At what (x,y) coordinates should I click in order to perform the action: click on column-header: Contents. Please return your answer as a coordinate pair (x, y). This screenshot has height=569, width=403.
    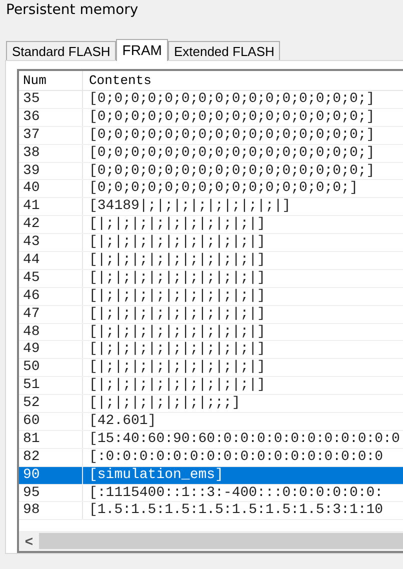
    Looking at the image, I should click on (117, 80).